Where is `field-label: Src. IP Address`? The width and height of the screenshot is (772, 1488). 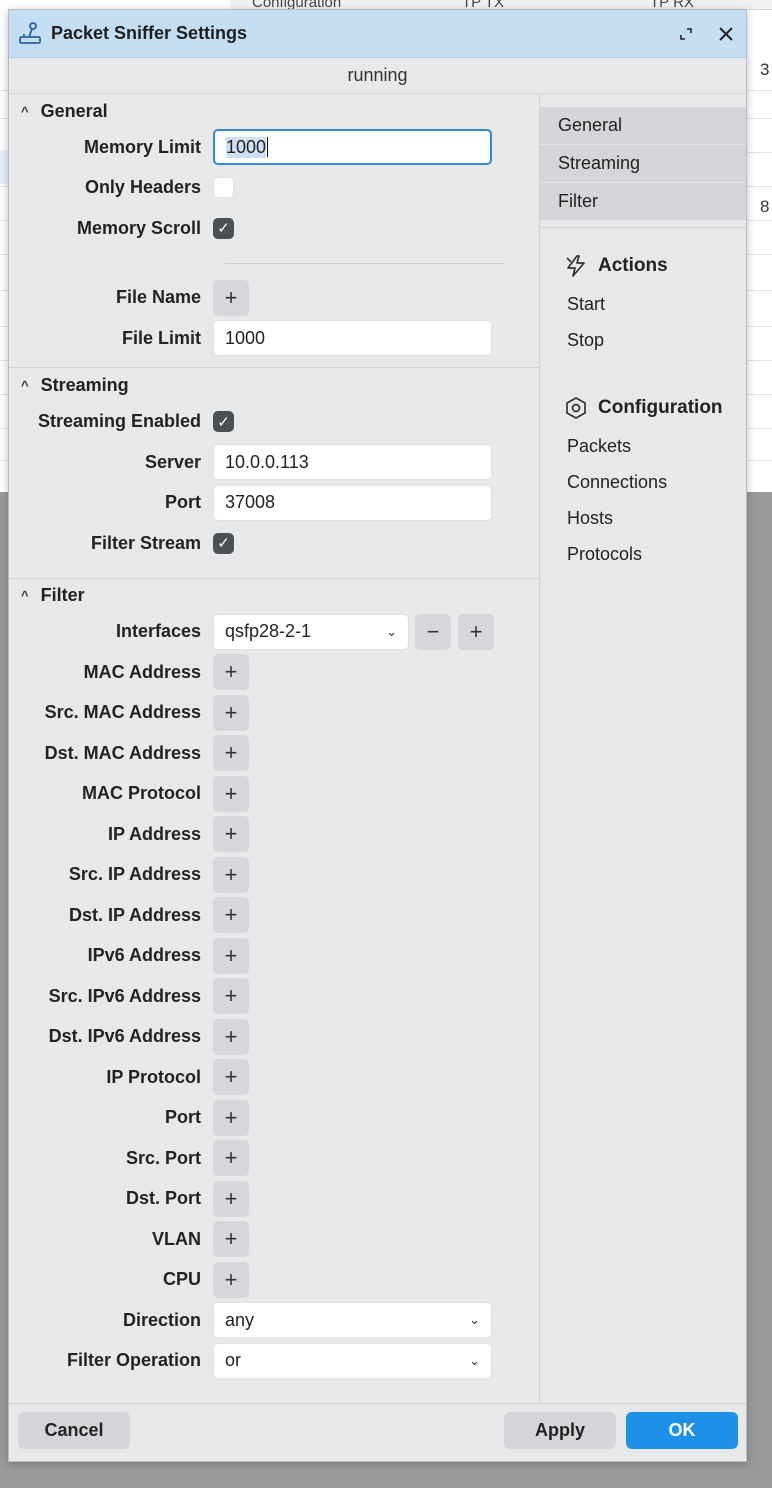 field-label: Src. IP Address is located at coordinates (134, 874).